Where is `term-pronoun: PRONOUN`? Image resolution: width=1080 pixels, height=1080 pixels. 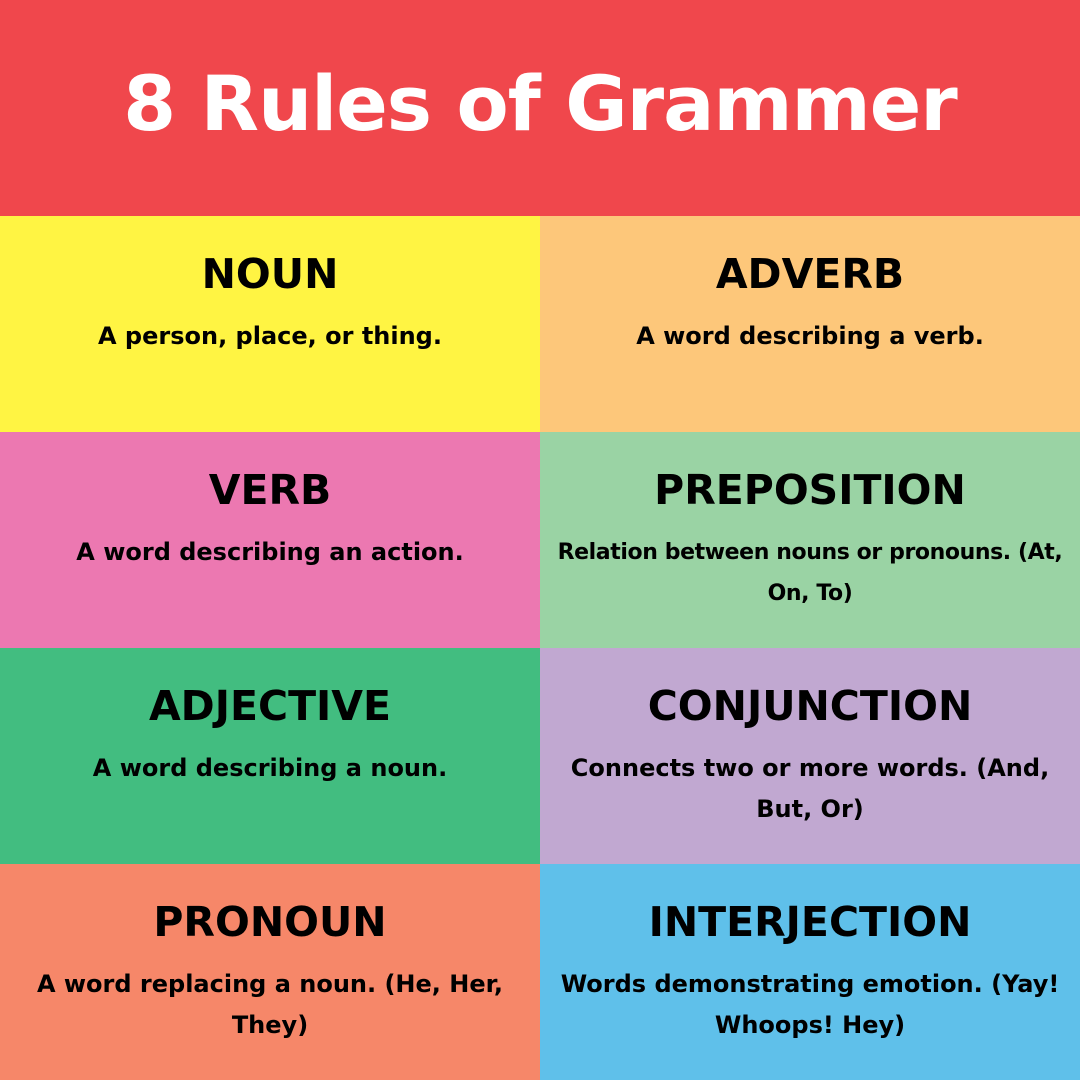
term-pronoun: PRONOUN is located at coordinates (270, 922).